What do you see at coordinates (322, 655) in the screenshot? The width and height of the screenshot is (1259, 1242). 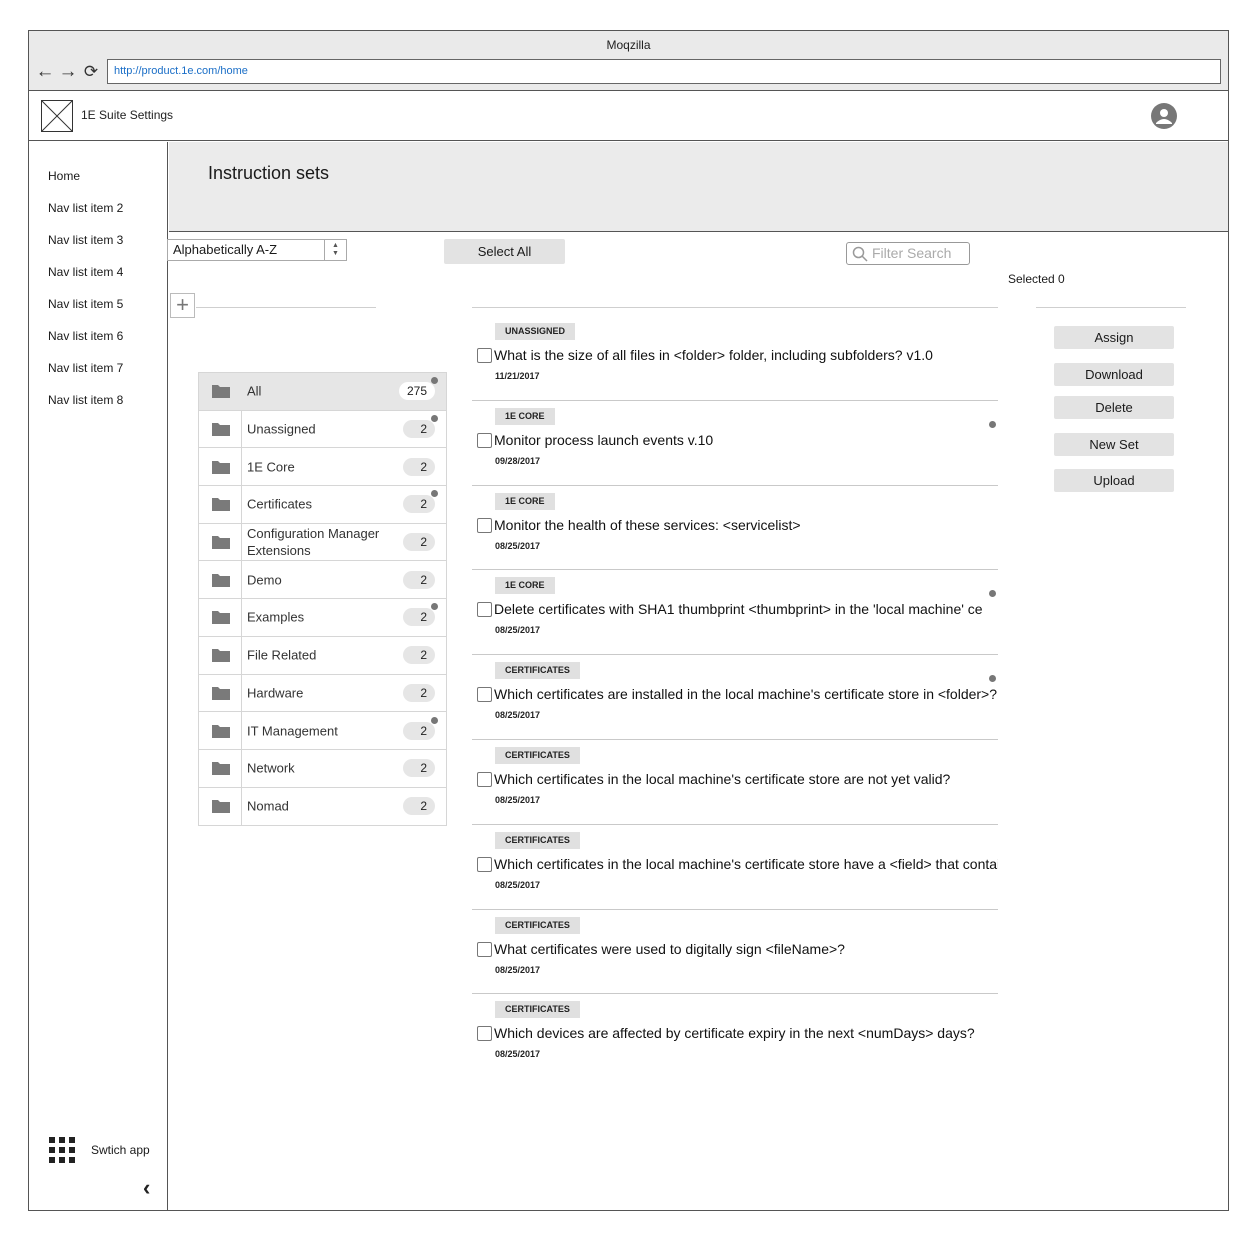 I see `folder-row: File Related 2` at bounding box center [322, 655].